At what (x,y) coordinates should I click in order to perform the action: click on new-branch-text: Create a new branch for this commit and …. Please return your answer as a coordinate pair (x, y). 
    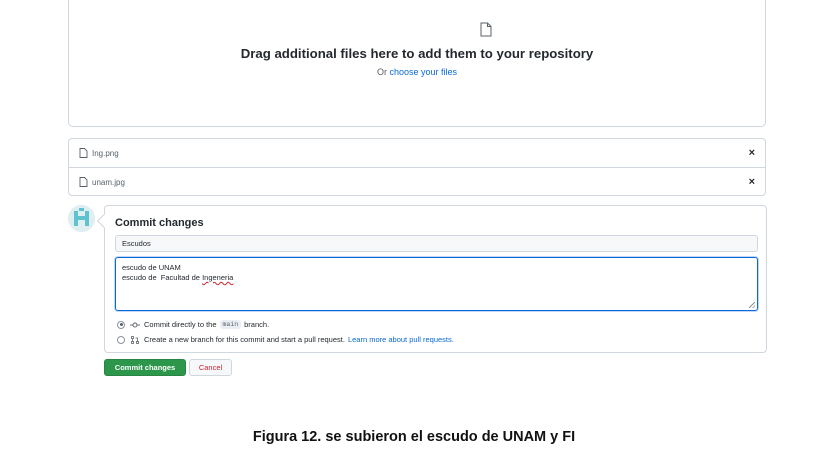
    Looking at the image, I should click on (244, 339).